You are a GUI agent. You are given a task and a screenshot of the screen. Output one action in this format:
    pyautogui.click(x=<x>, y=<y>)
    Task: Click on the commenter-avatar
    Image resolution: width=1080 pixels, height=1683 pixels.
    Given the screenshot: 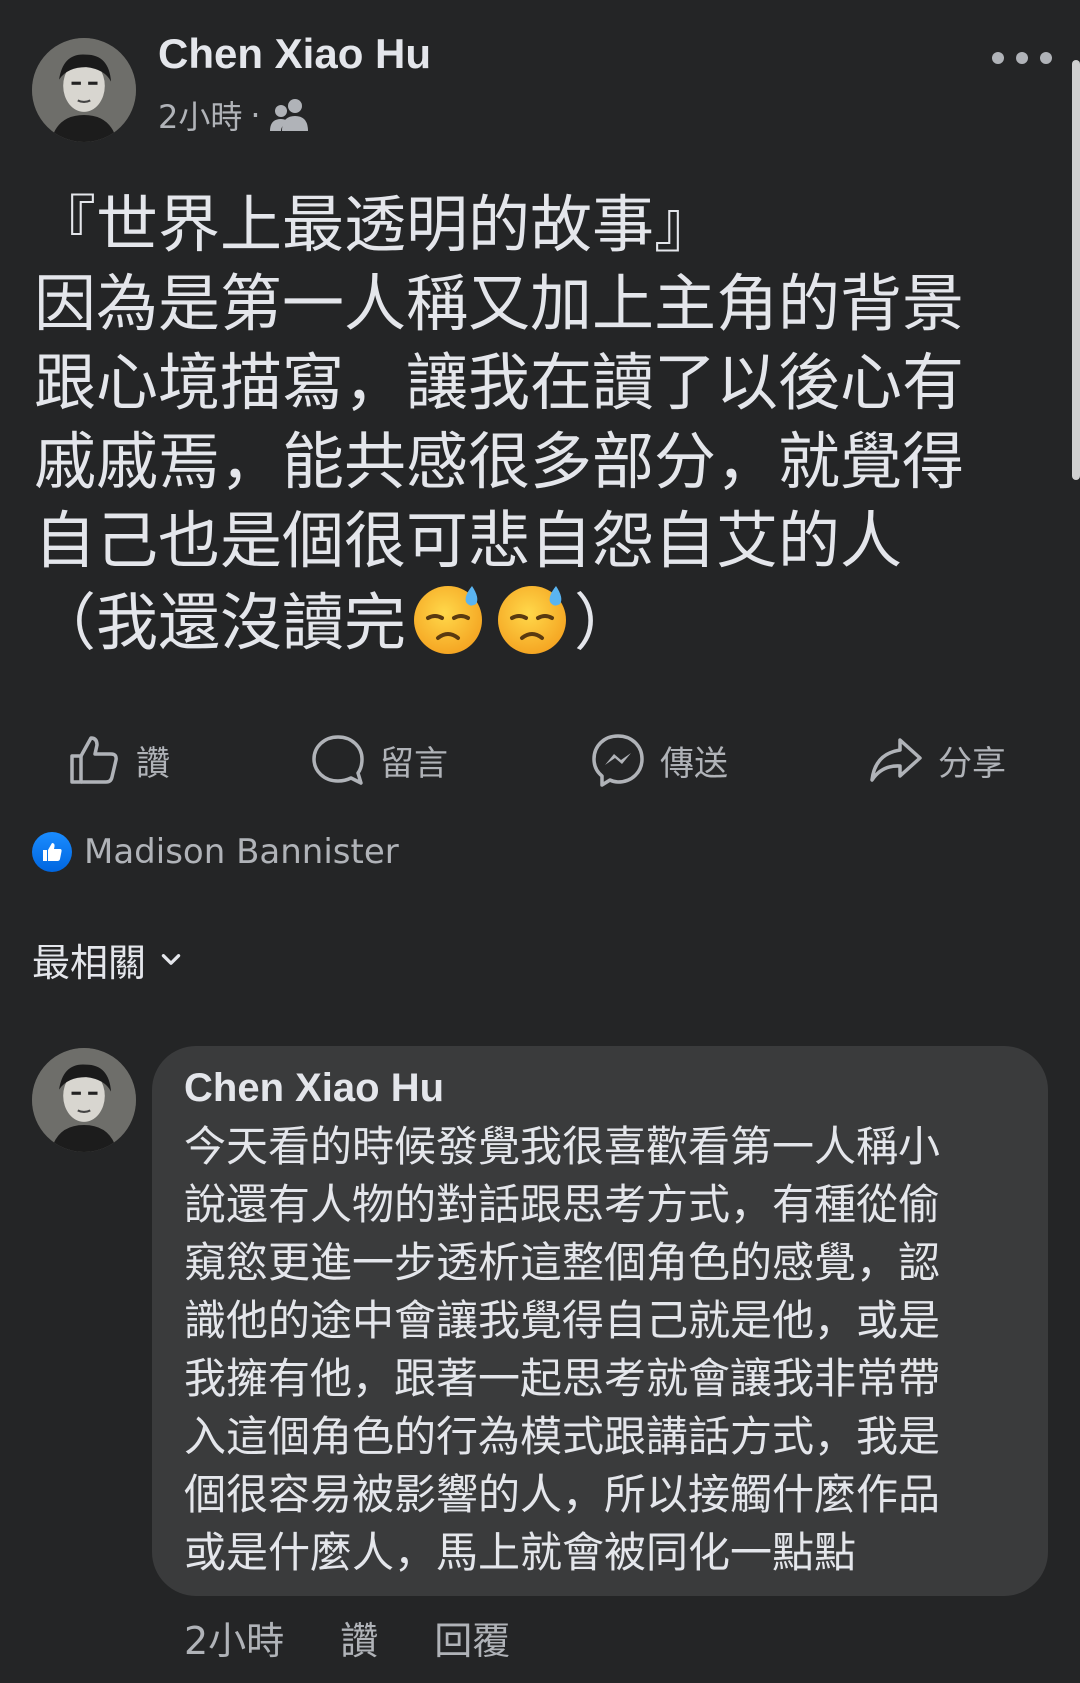 What is the action you would take?
    pyautogui.click(x=84, y=1100)
    